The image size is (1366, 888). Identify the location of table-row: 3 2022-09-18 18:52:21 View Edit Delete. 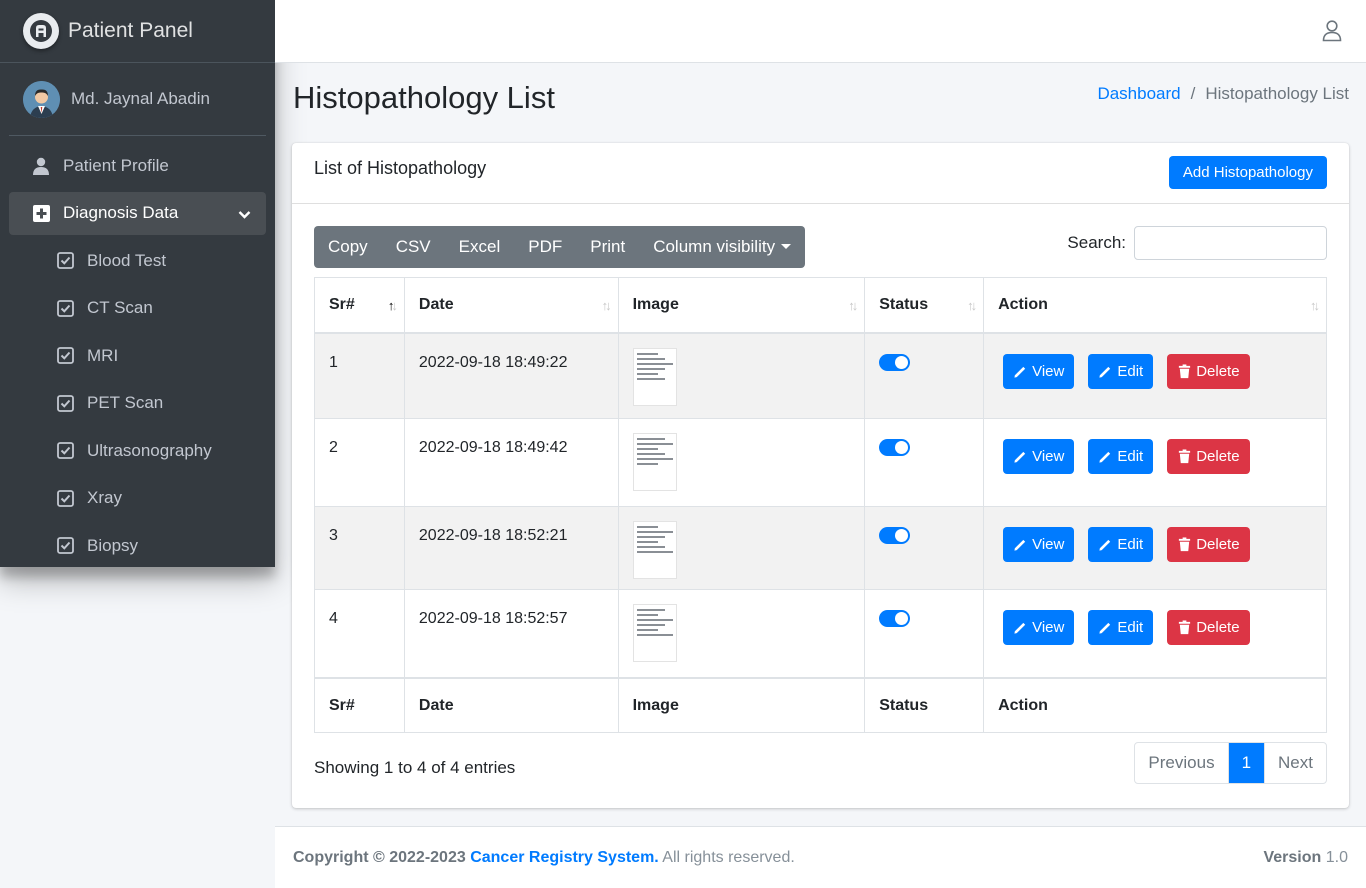
(820, 548).